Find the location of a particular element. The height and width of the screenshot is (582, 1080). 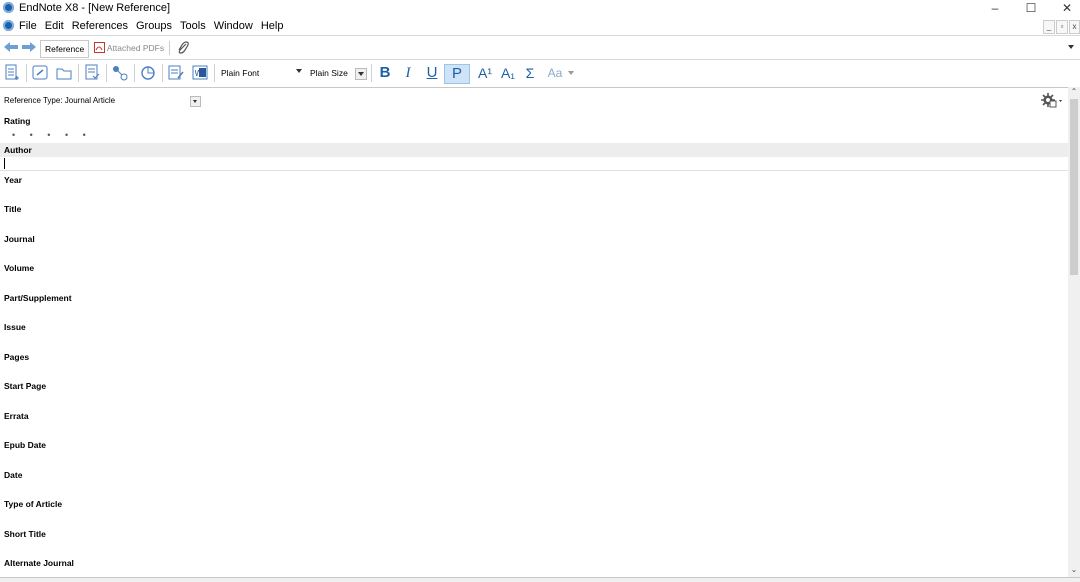

size-select: Plain Size is located at coordinates (329, 73).